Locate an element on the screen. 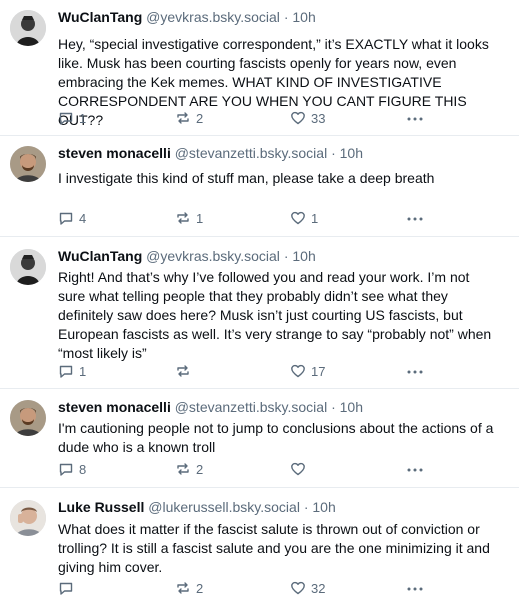 The width and height of the screenshot is (519, 607). reply-button: 8 is located at coordinates (72, 469).